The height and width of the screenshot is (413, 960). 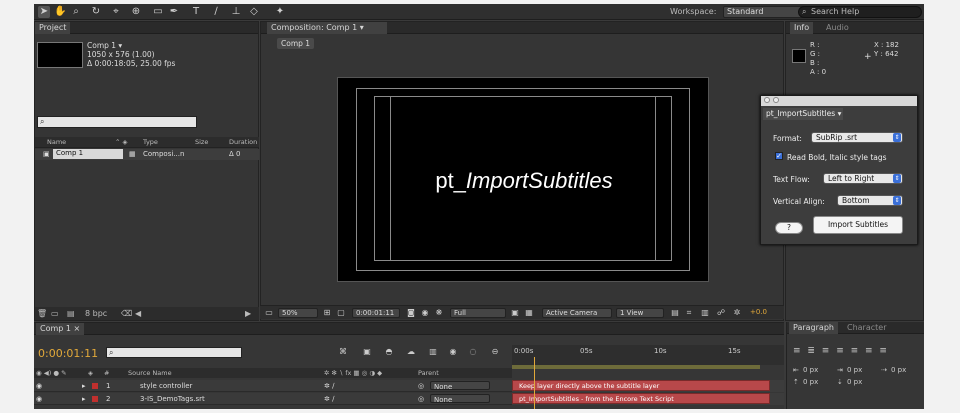 What do you see at coordinates (273, 399) in the screenshot?
I see `table-row: ◉ ▸ 2 3-IS_DemoTags.srt ✲ ∕ ◎ None` at bounding box center [273, 399].